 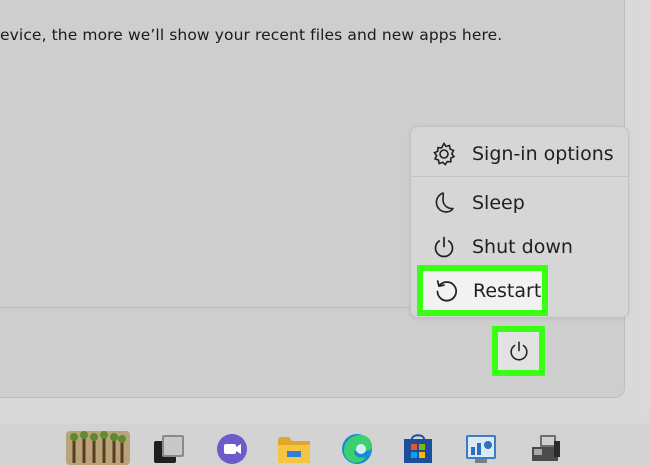 I want to click on edge-icon, so click(x=357, y=447).